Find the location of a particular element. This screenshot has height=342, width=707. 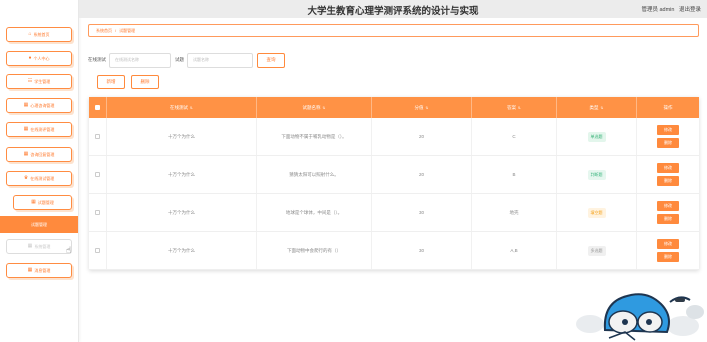

cell-answer: 地壳 is located at coordinates (514, 212).